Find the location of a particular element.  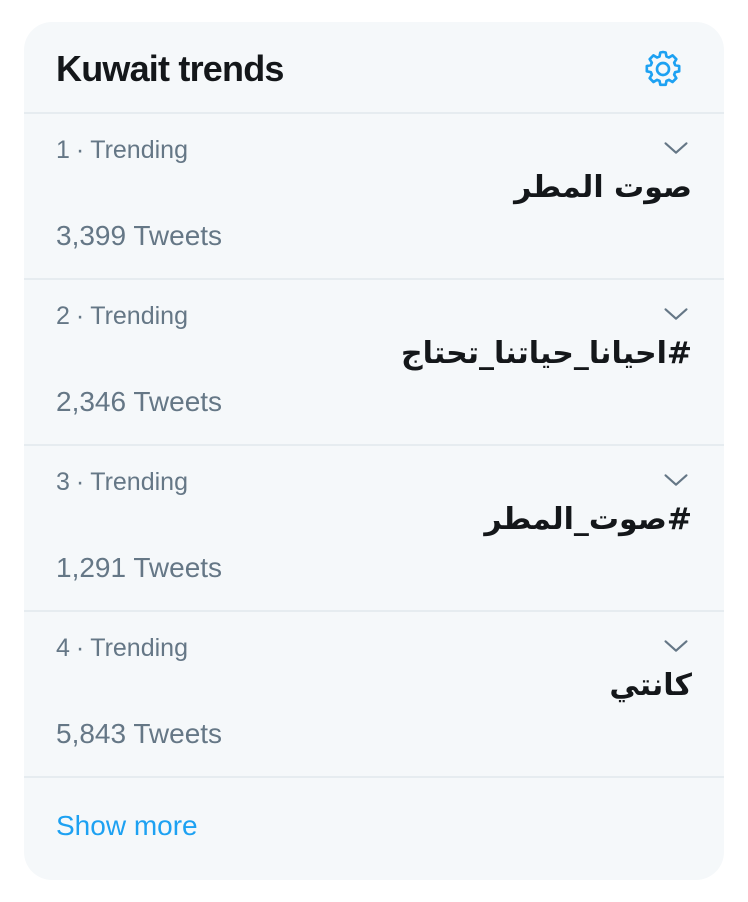

trend-rank: 1 is located at coordinates (63, 150).